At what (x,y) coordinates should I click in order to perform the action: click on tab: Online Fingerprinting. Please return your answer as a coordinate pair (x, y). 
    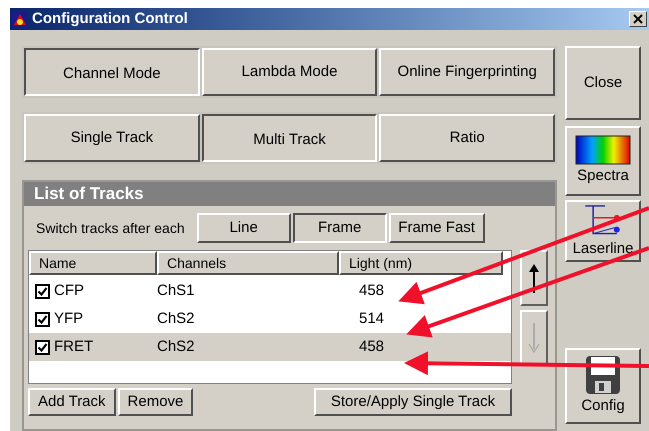
    Looking at the image, I should click on (467, 72).